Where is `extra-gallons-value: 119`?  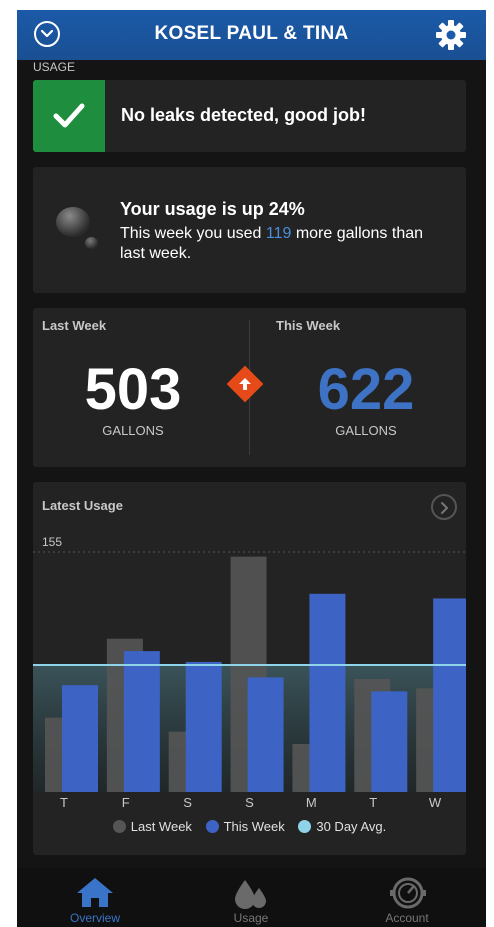
extra-gallons-value: 119 is located at coordinates (278, 233).